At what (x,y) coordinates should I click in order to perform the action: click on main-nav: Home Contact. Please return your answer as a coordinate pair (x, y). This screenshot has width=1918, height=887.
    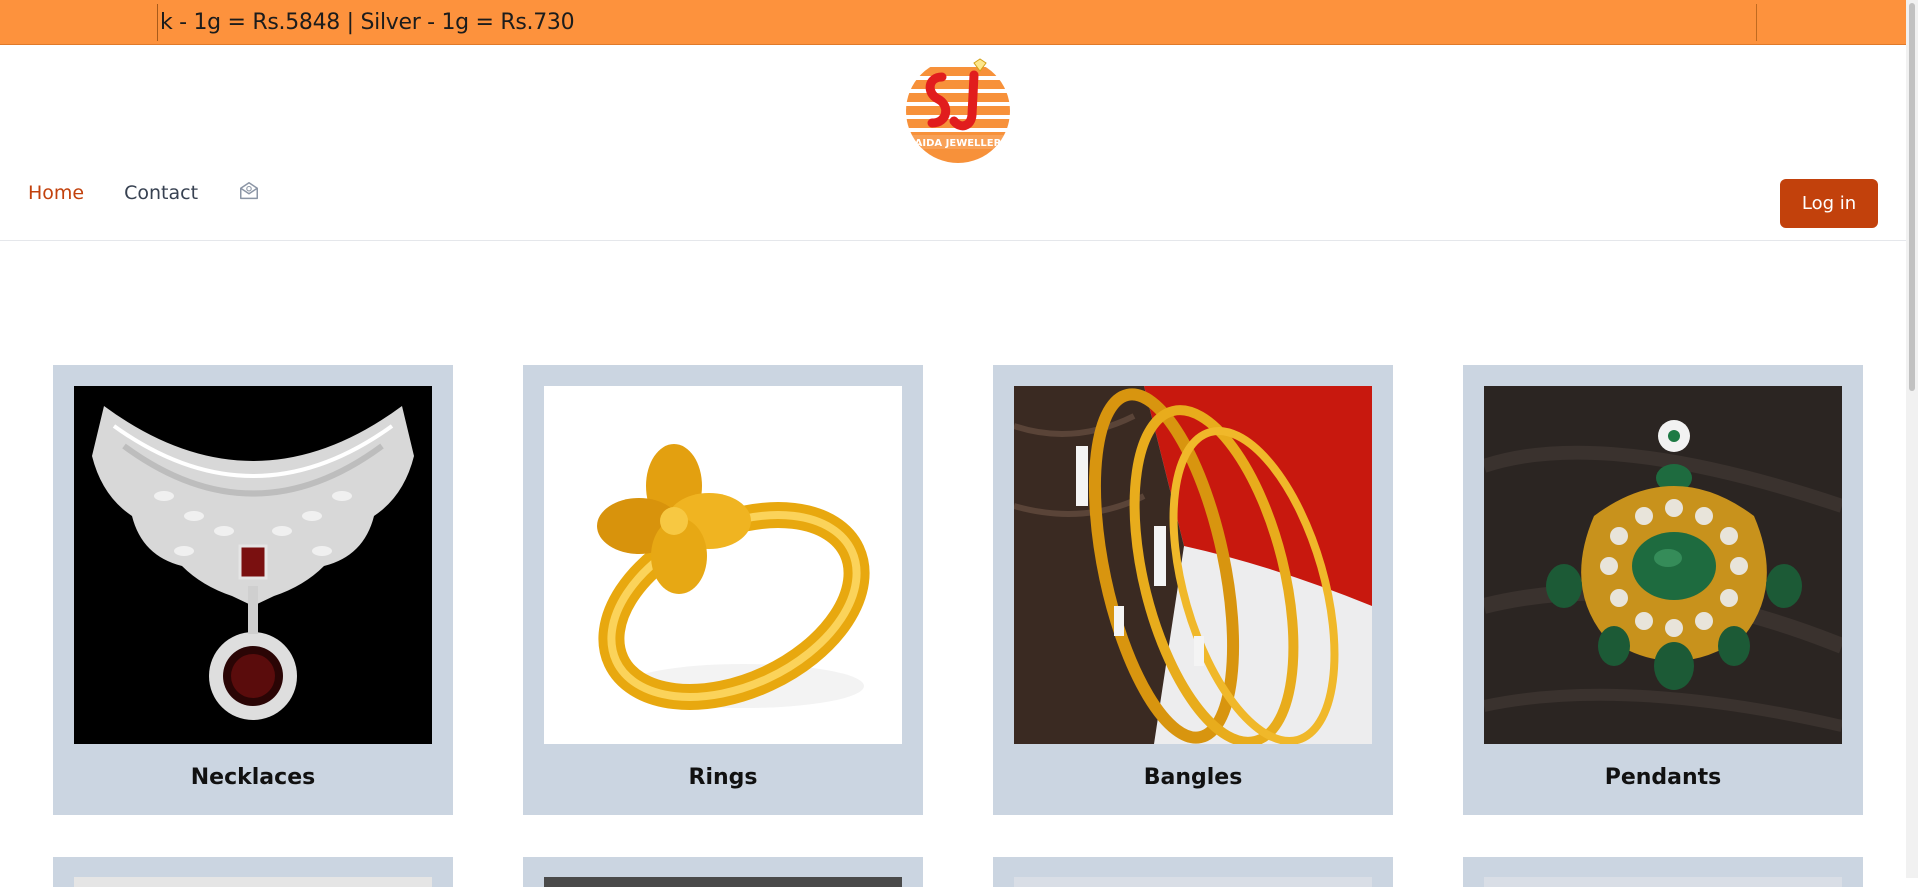
    Looking at the image, I should click on (144, 193).